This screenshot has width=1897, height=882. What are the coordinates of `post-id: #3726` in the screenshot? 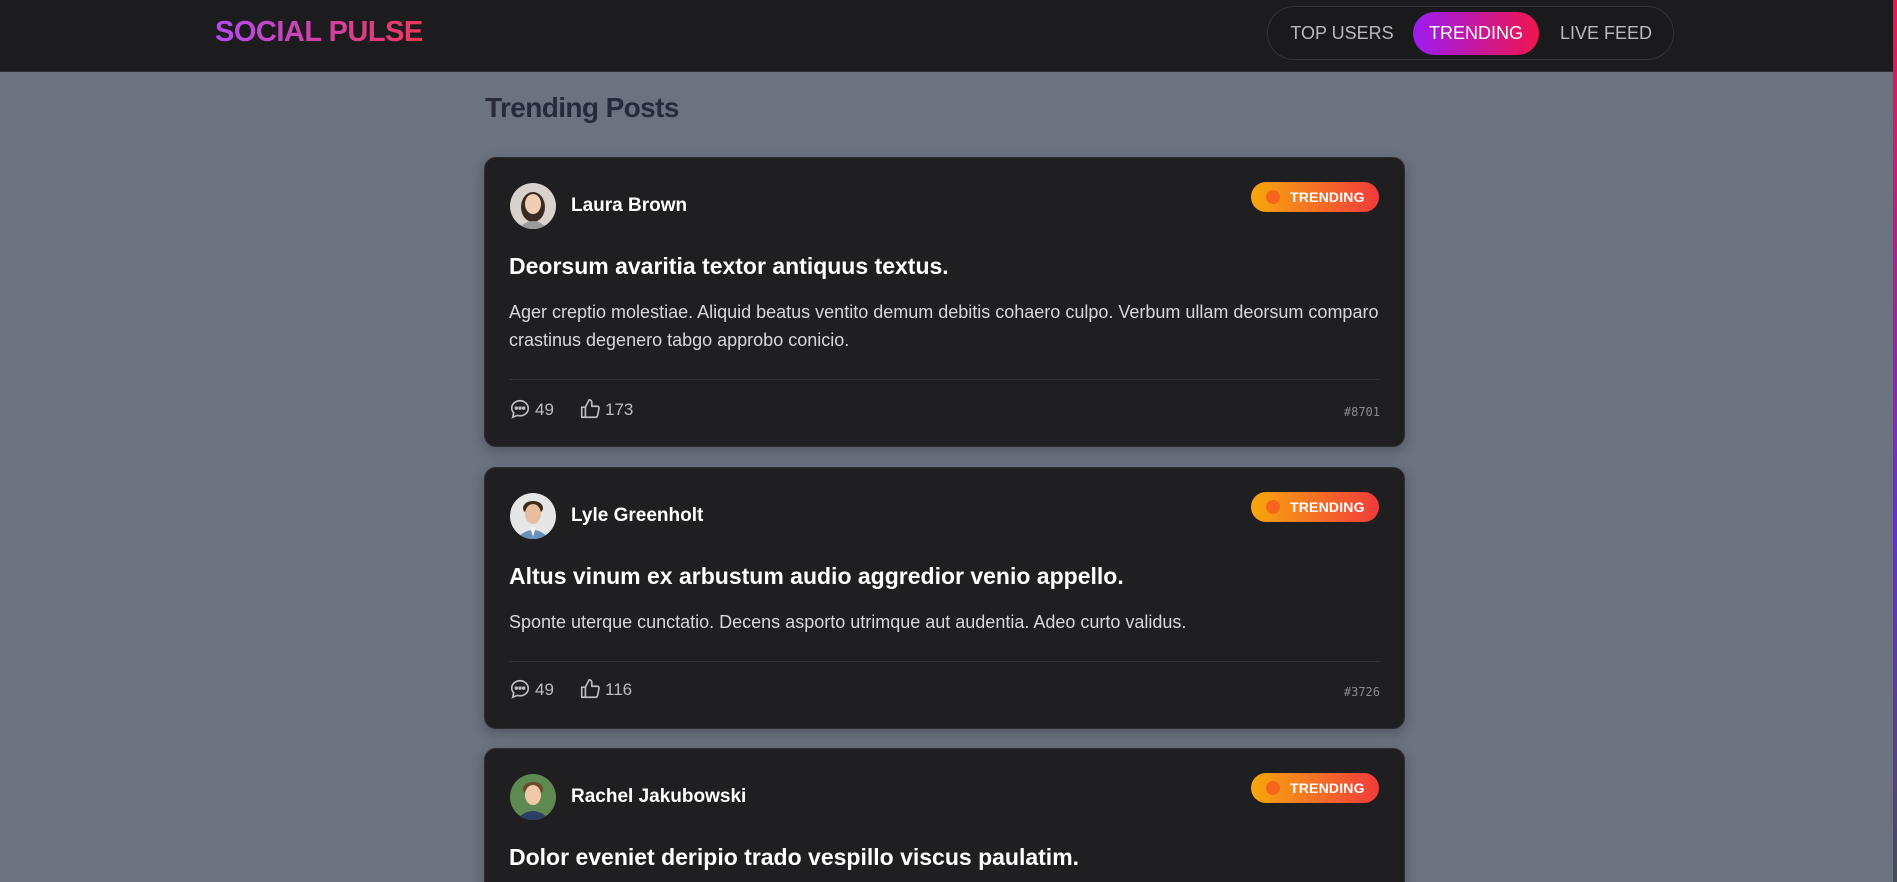 It's located at (1361, 692).